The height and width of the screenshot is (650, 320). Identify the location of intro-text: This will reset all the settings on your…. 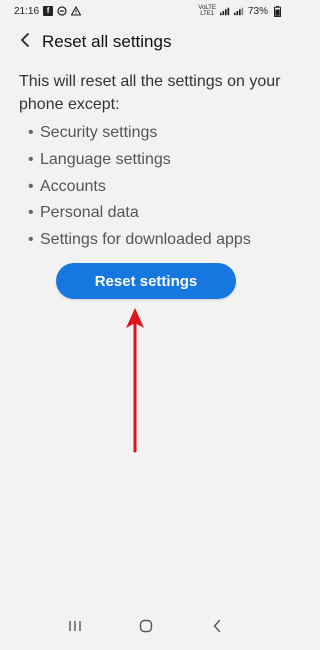
(150, 93).